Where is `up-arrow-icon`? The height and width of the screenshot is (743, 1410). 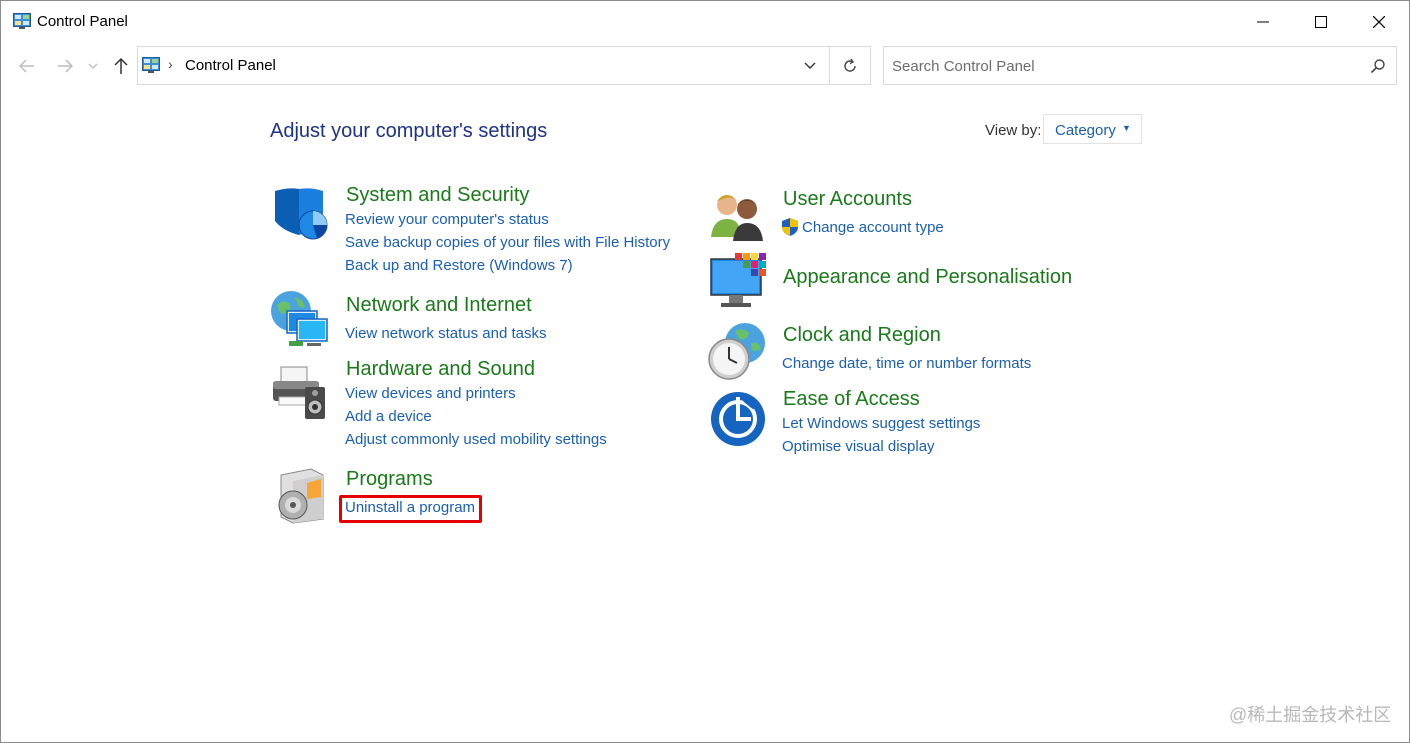 up-arrow-icon is located at coordinates (121, 65).